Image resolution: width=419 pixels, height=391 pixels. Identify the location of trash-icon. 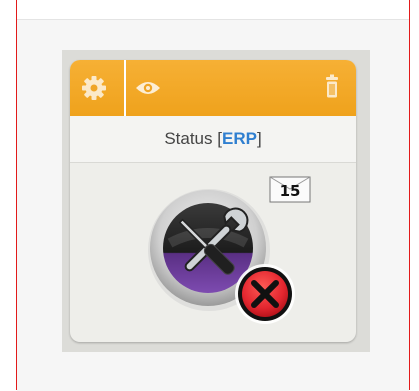
(332, 86).